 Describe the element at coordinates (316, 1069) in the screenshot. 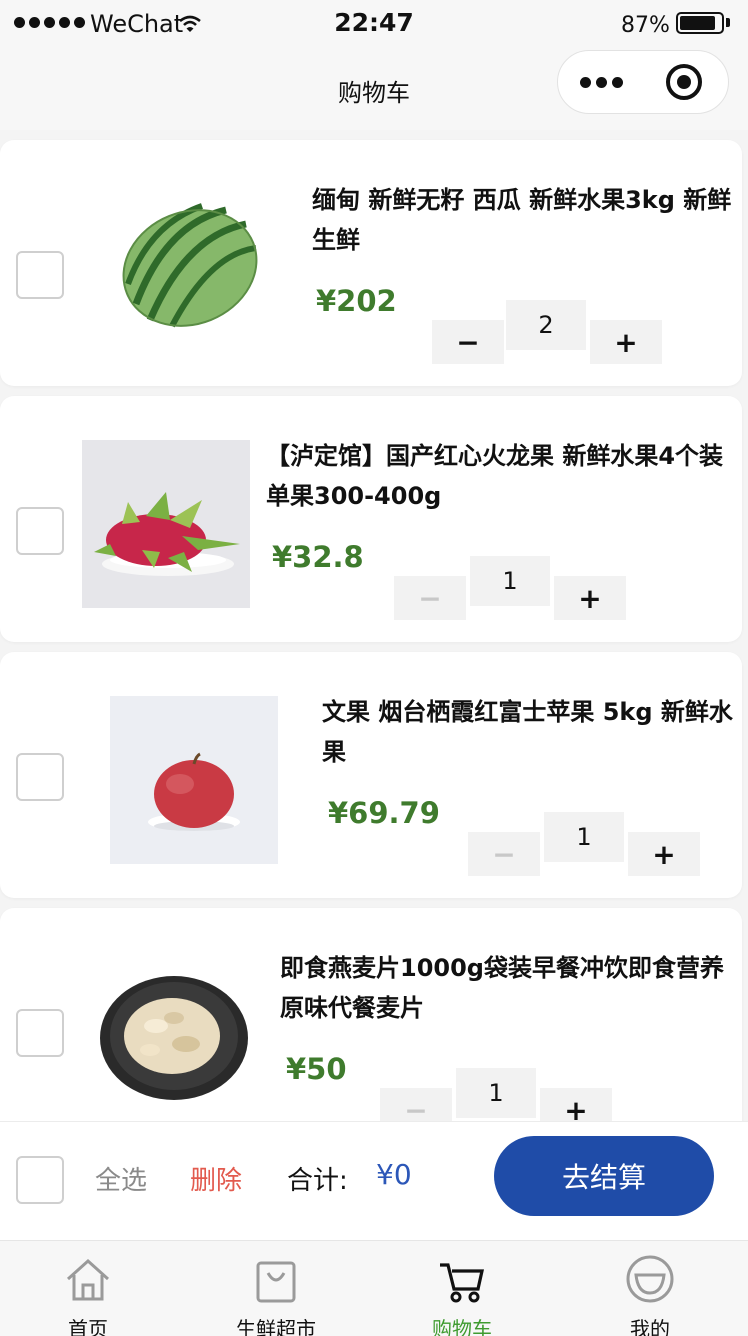

I see `item-price: ¥50` at that location.